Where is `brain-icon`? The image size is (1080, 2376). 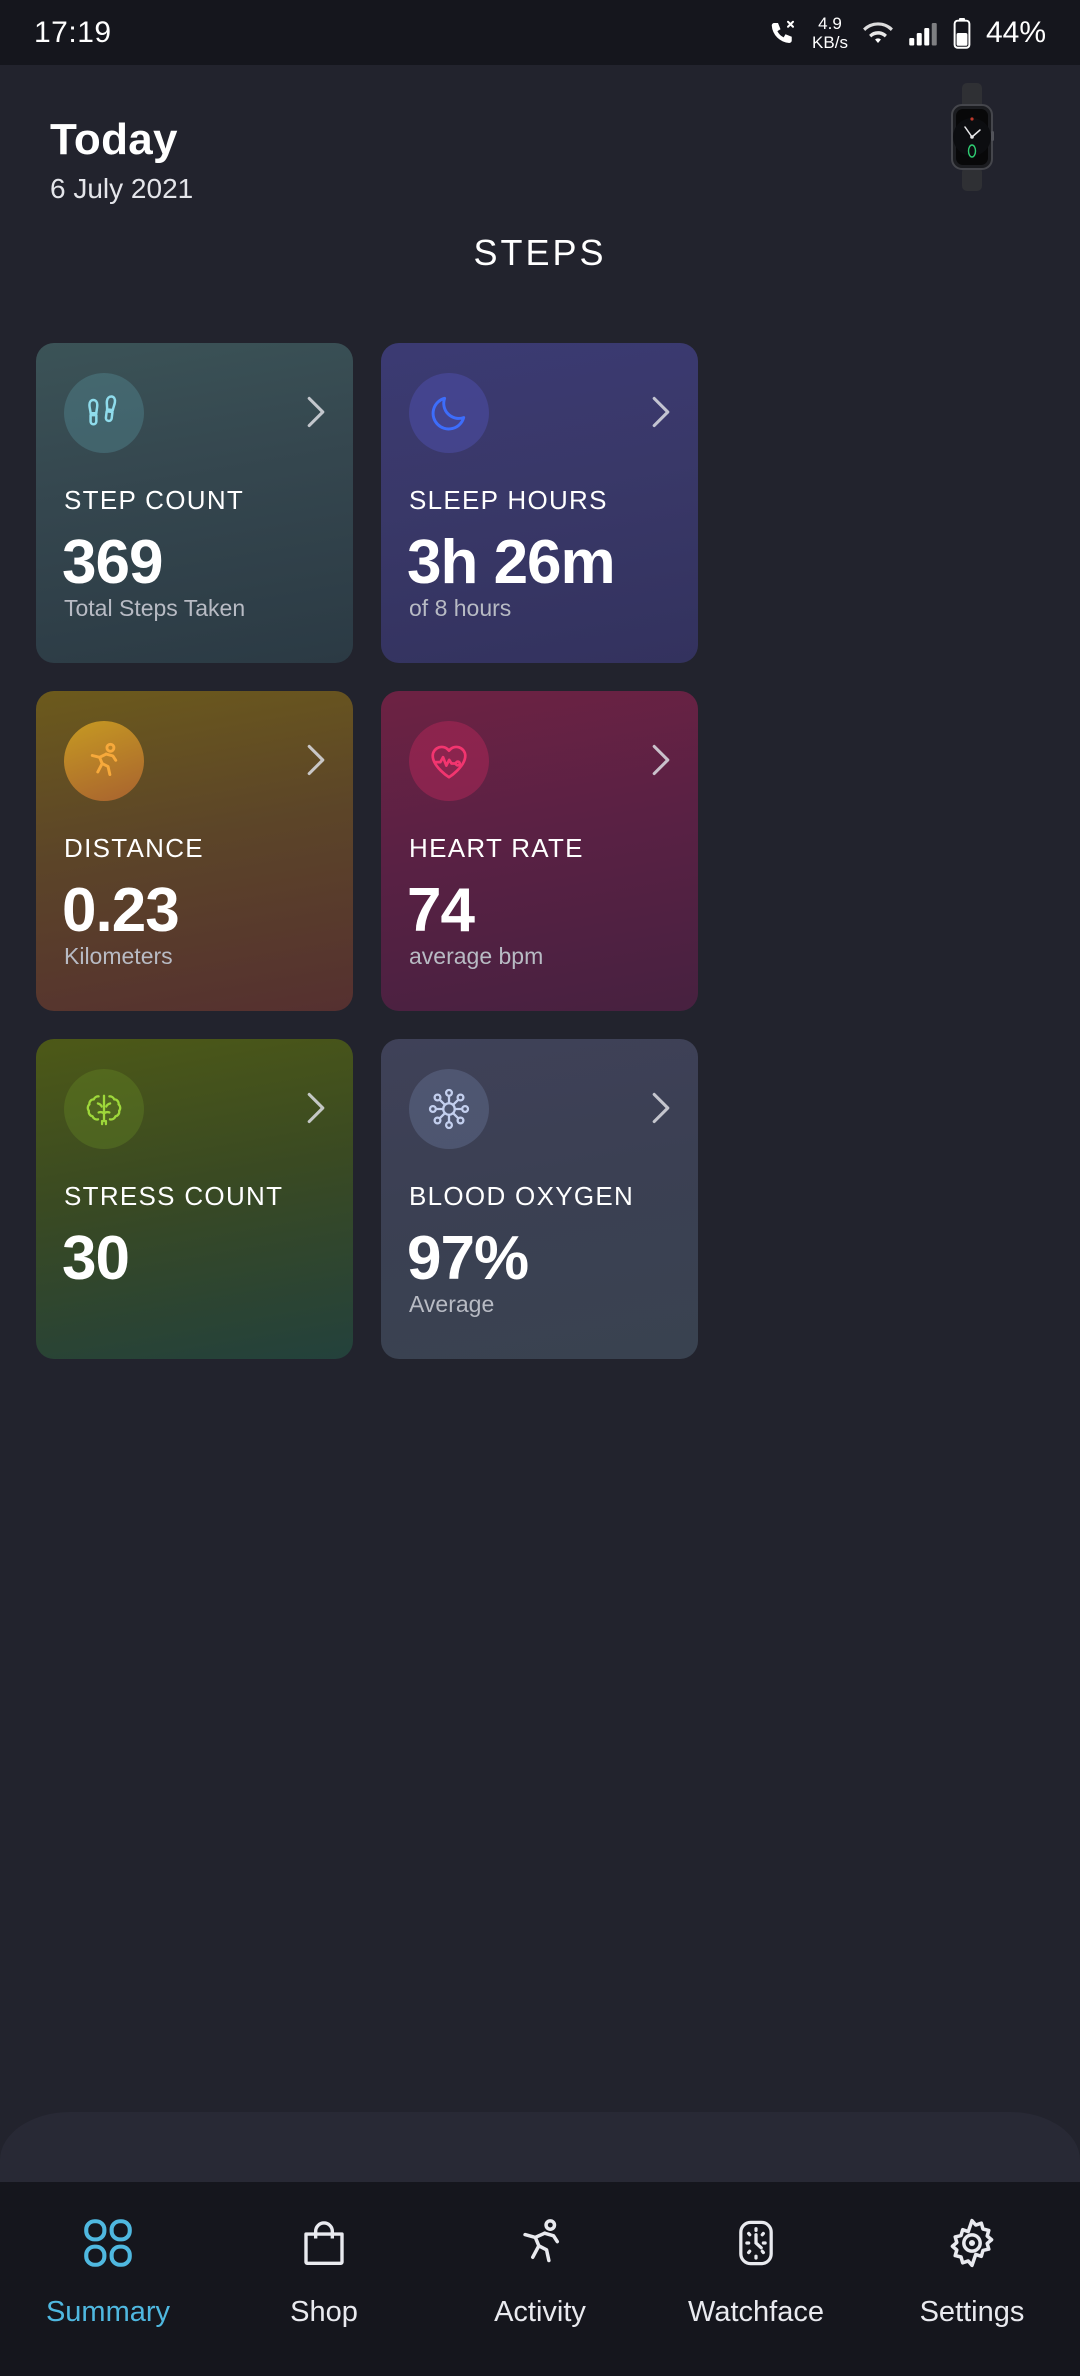
brain-icon is located at coordinates (104, 1109).